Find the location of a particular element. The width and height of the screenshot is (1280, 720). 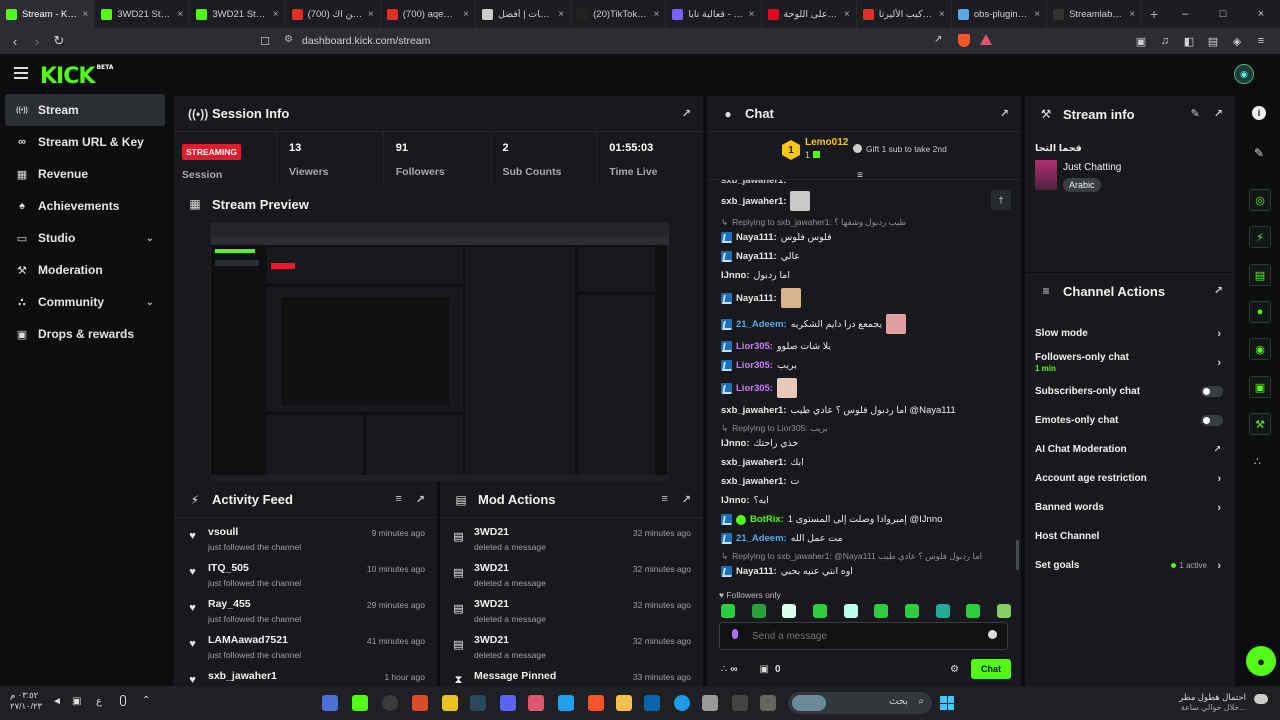

browser-tab: منشور على اللوحة × is located at coordinates (809, 14).